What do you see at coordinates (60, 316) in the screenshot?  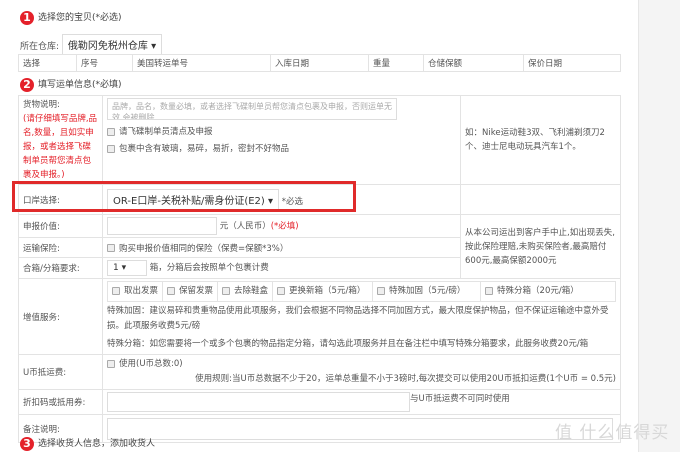 I see `services-label: 增值服务:` at bounding box center [60, 316].